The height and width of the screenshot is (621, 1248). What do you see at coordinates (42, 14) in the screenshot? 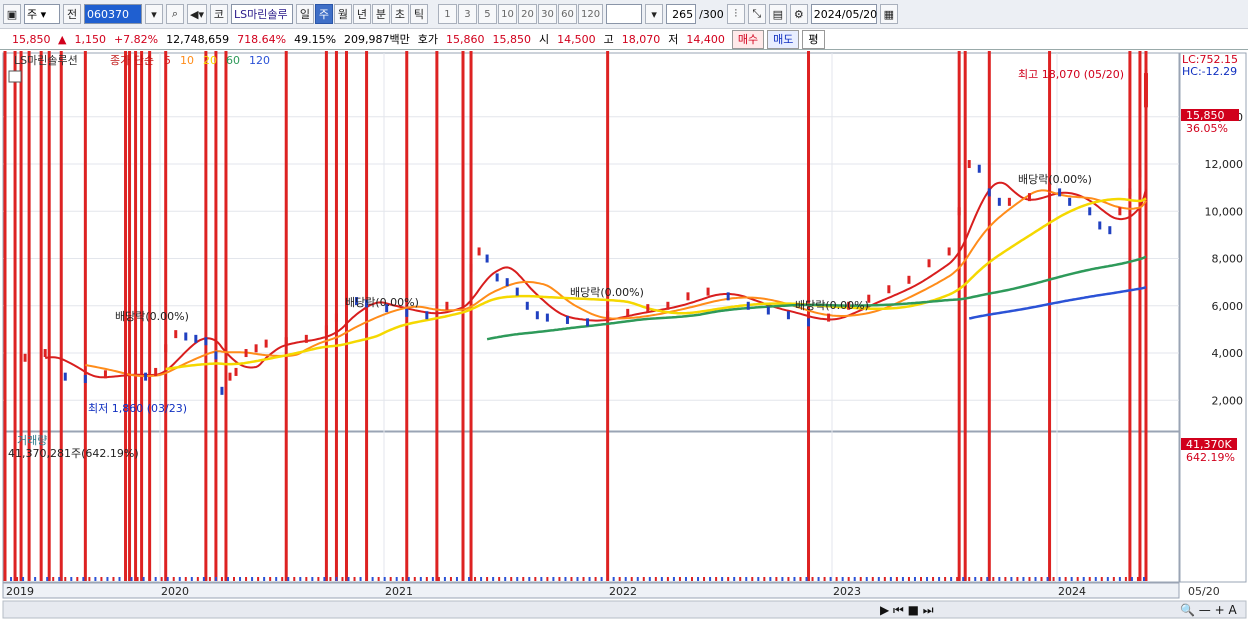
I see `period-select: 주 ▾` at bounding box center [42, 14].